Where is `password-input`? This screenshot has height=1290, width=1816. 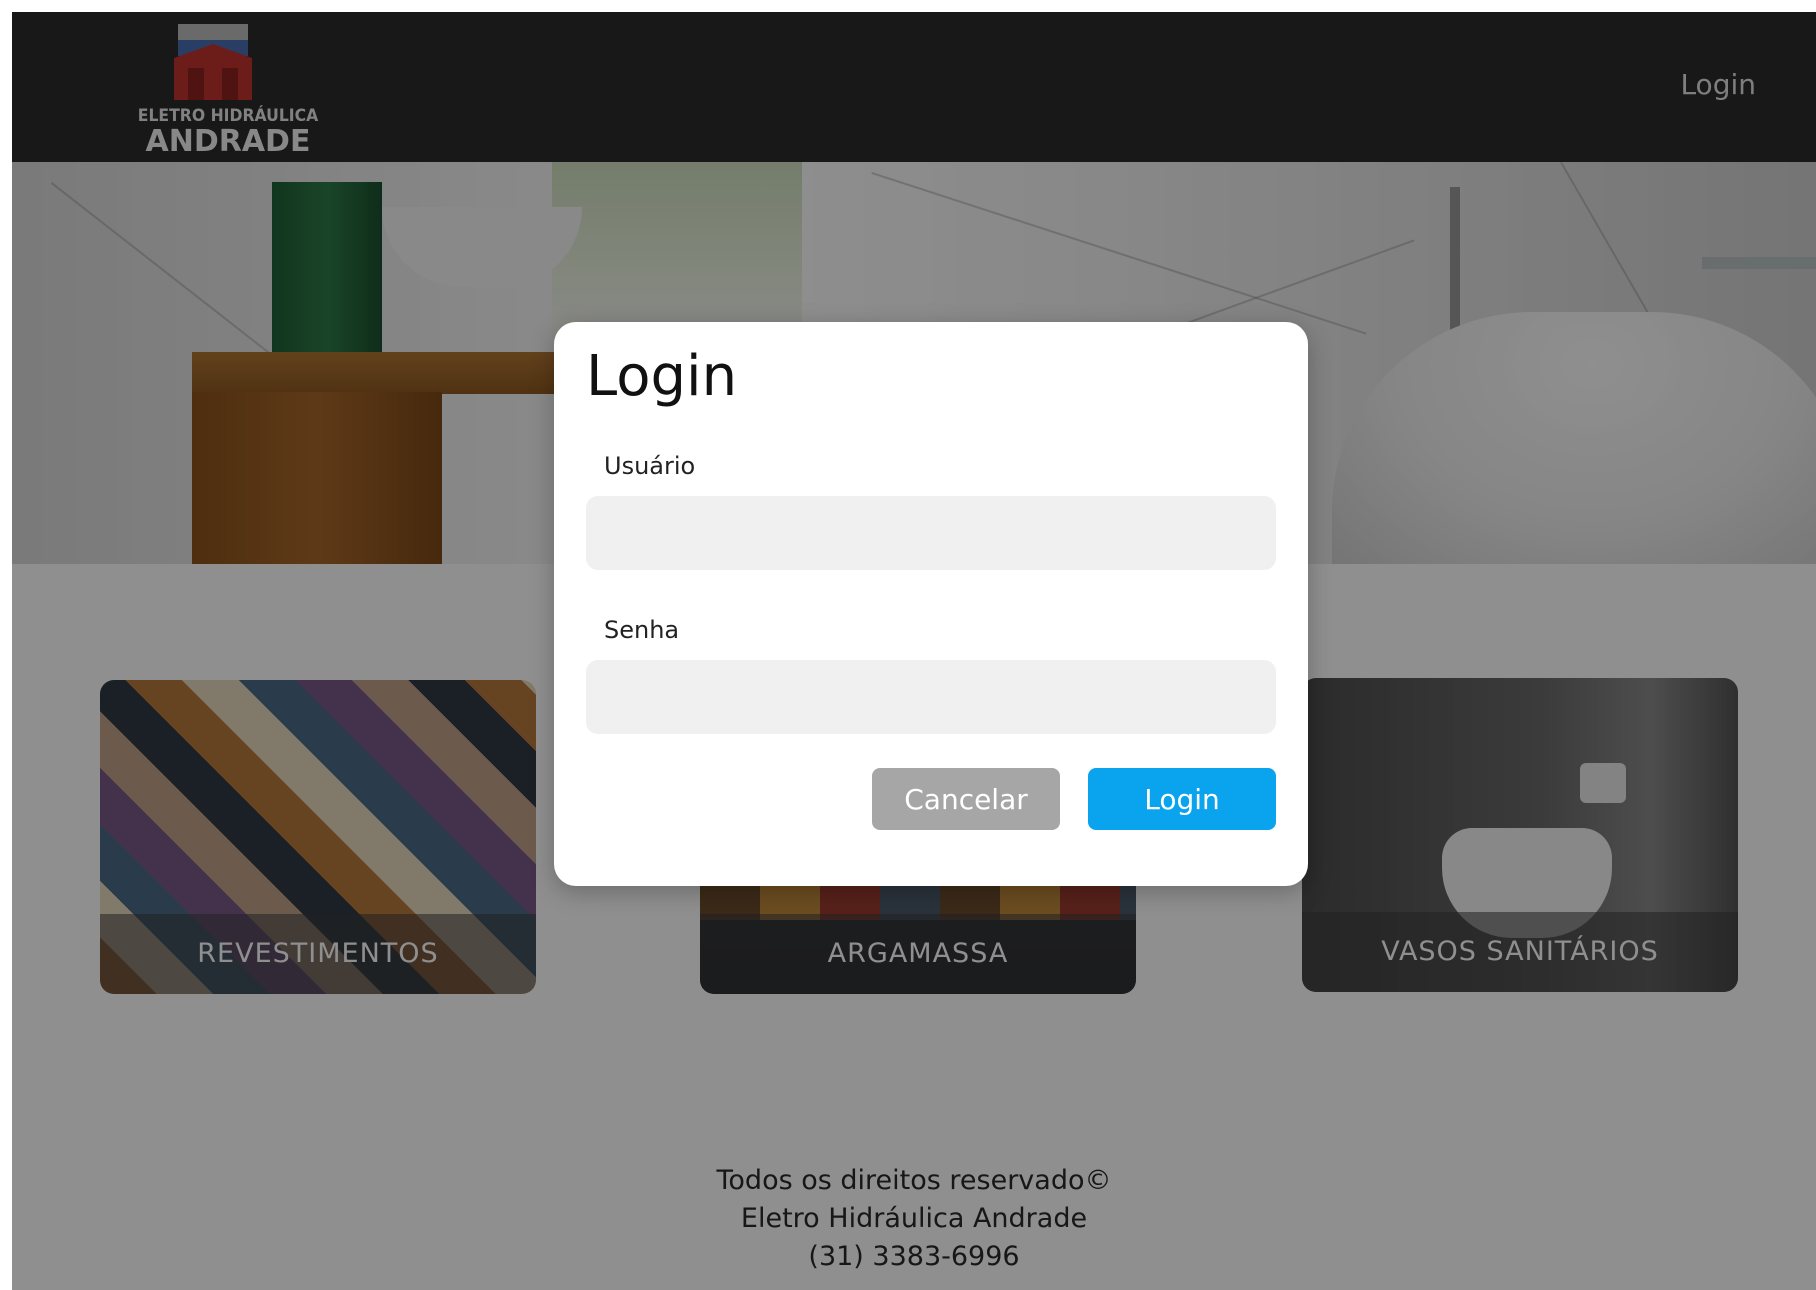
password-input is located at coordinates (931, 697).